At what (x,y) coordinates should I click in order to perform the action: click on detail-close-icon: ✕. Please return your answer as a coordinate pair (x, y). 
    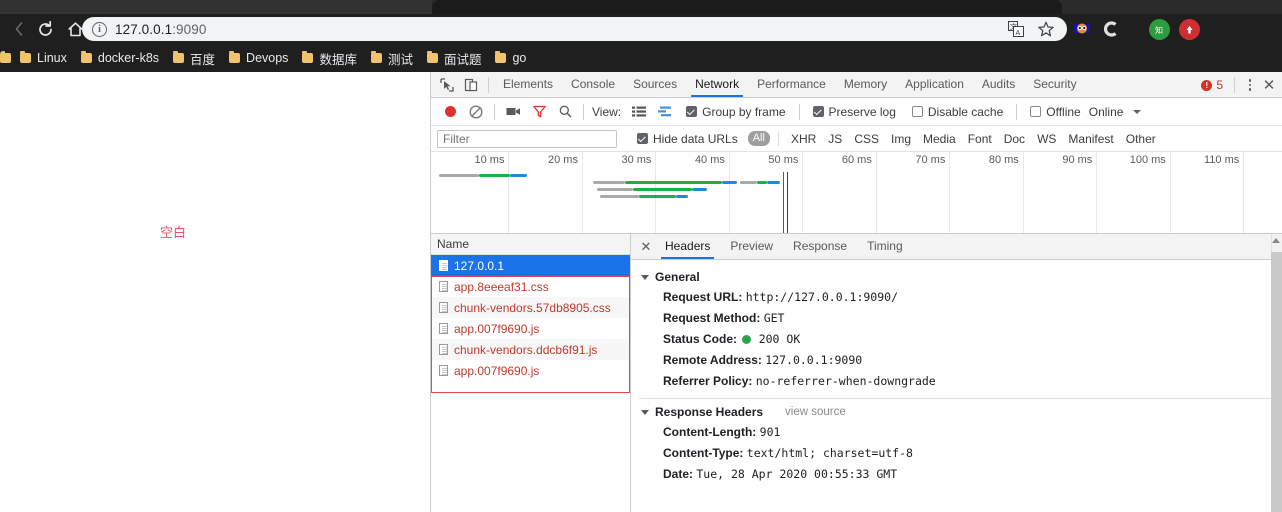
    Looking at the image, I should click on (646, 247).